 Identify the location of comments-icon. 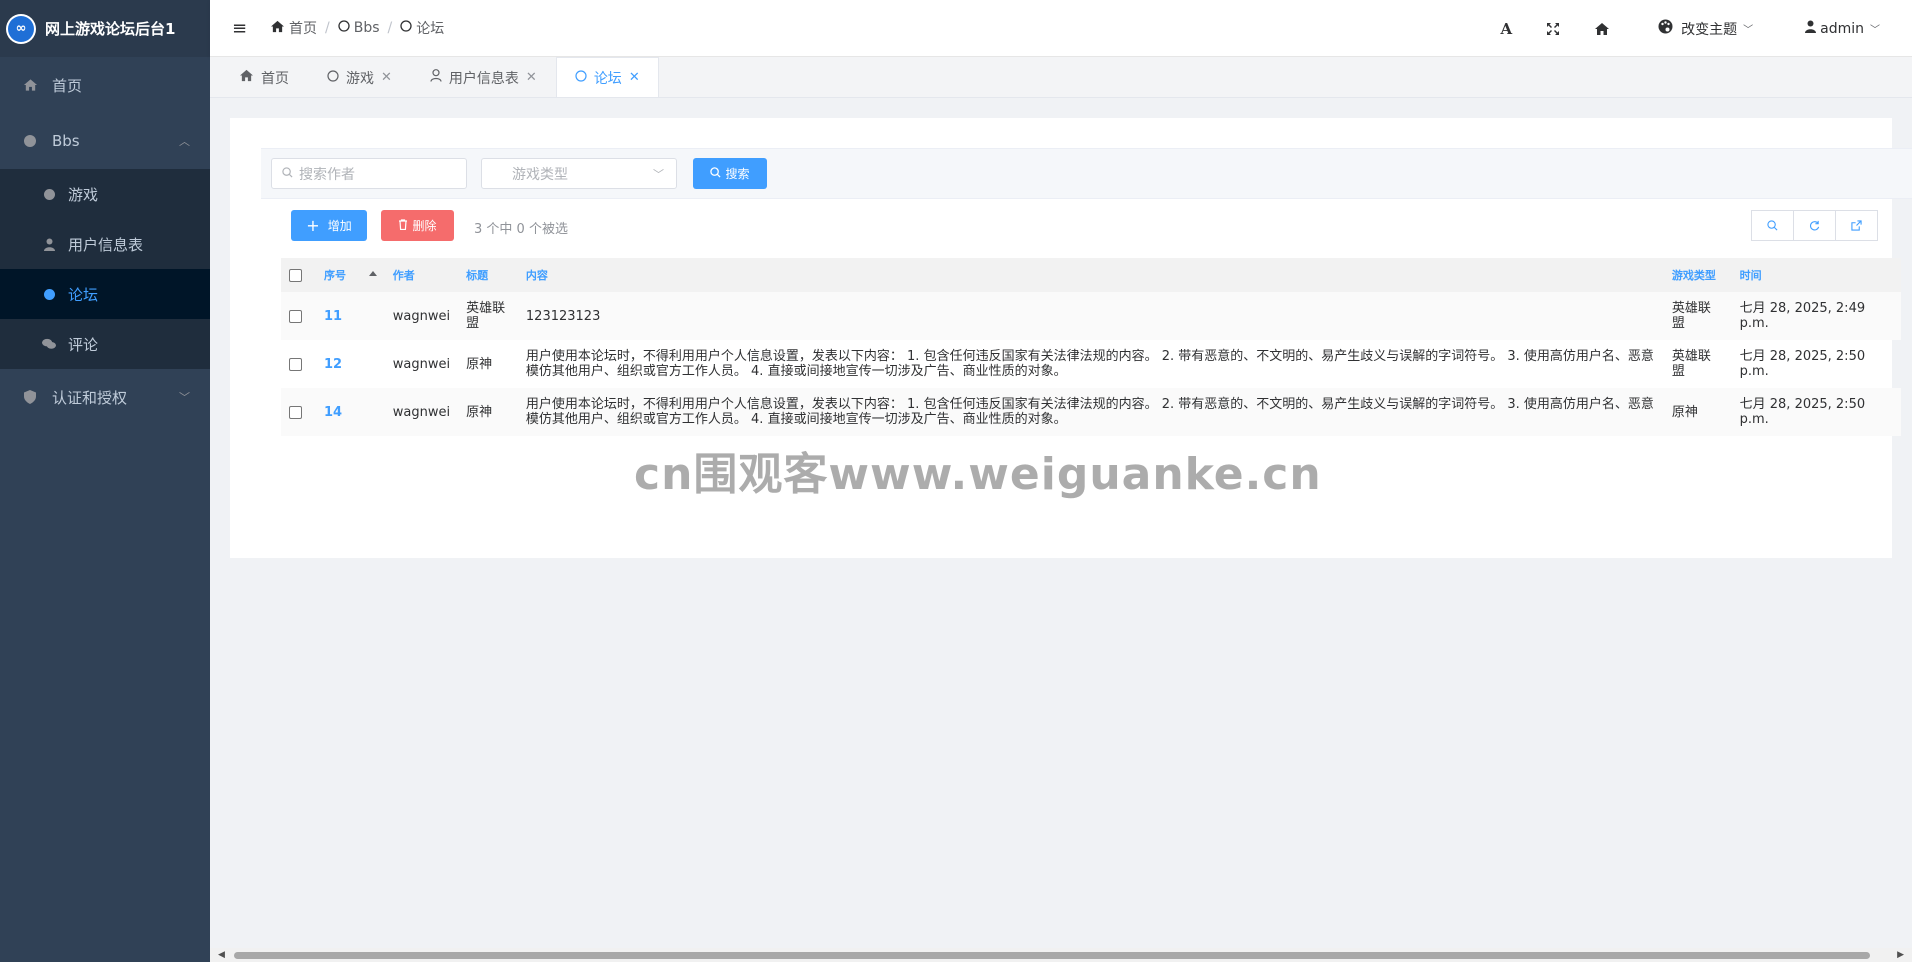
(49, 344).